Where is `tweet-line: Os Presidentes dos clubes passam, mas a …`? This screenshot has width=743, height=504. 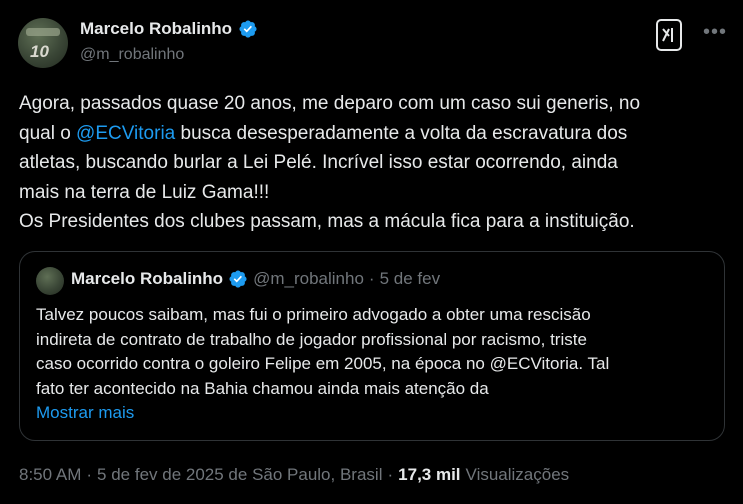
tweet-line: Os Presidentes dos clubes passam, mas a … is located at coordinates (327, 221).